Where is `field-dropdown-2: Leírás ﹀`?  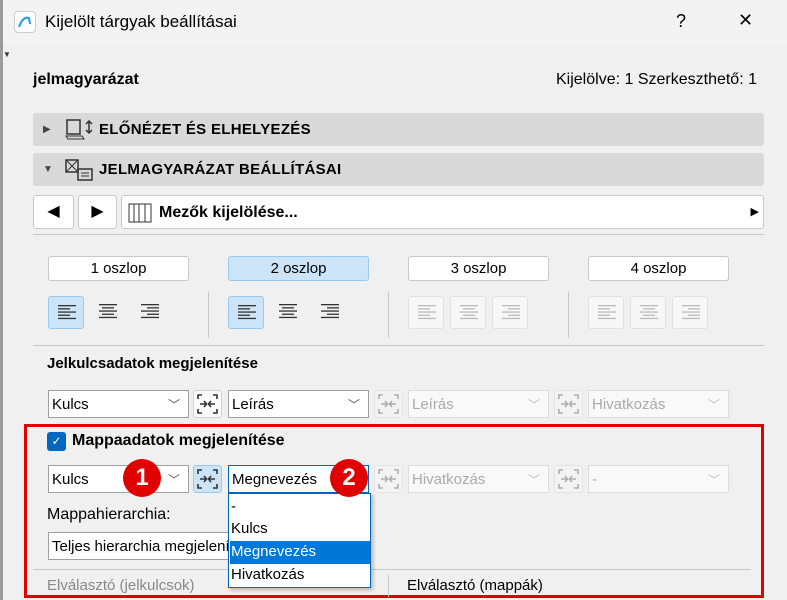 field-dropdown-2: Leírás ﹀ is located at coordinates (298, 404).